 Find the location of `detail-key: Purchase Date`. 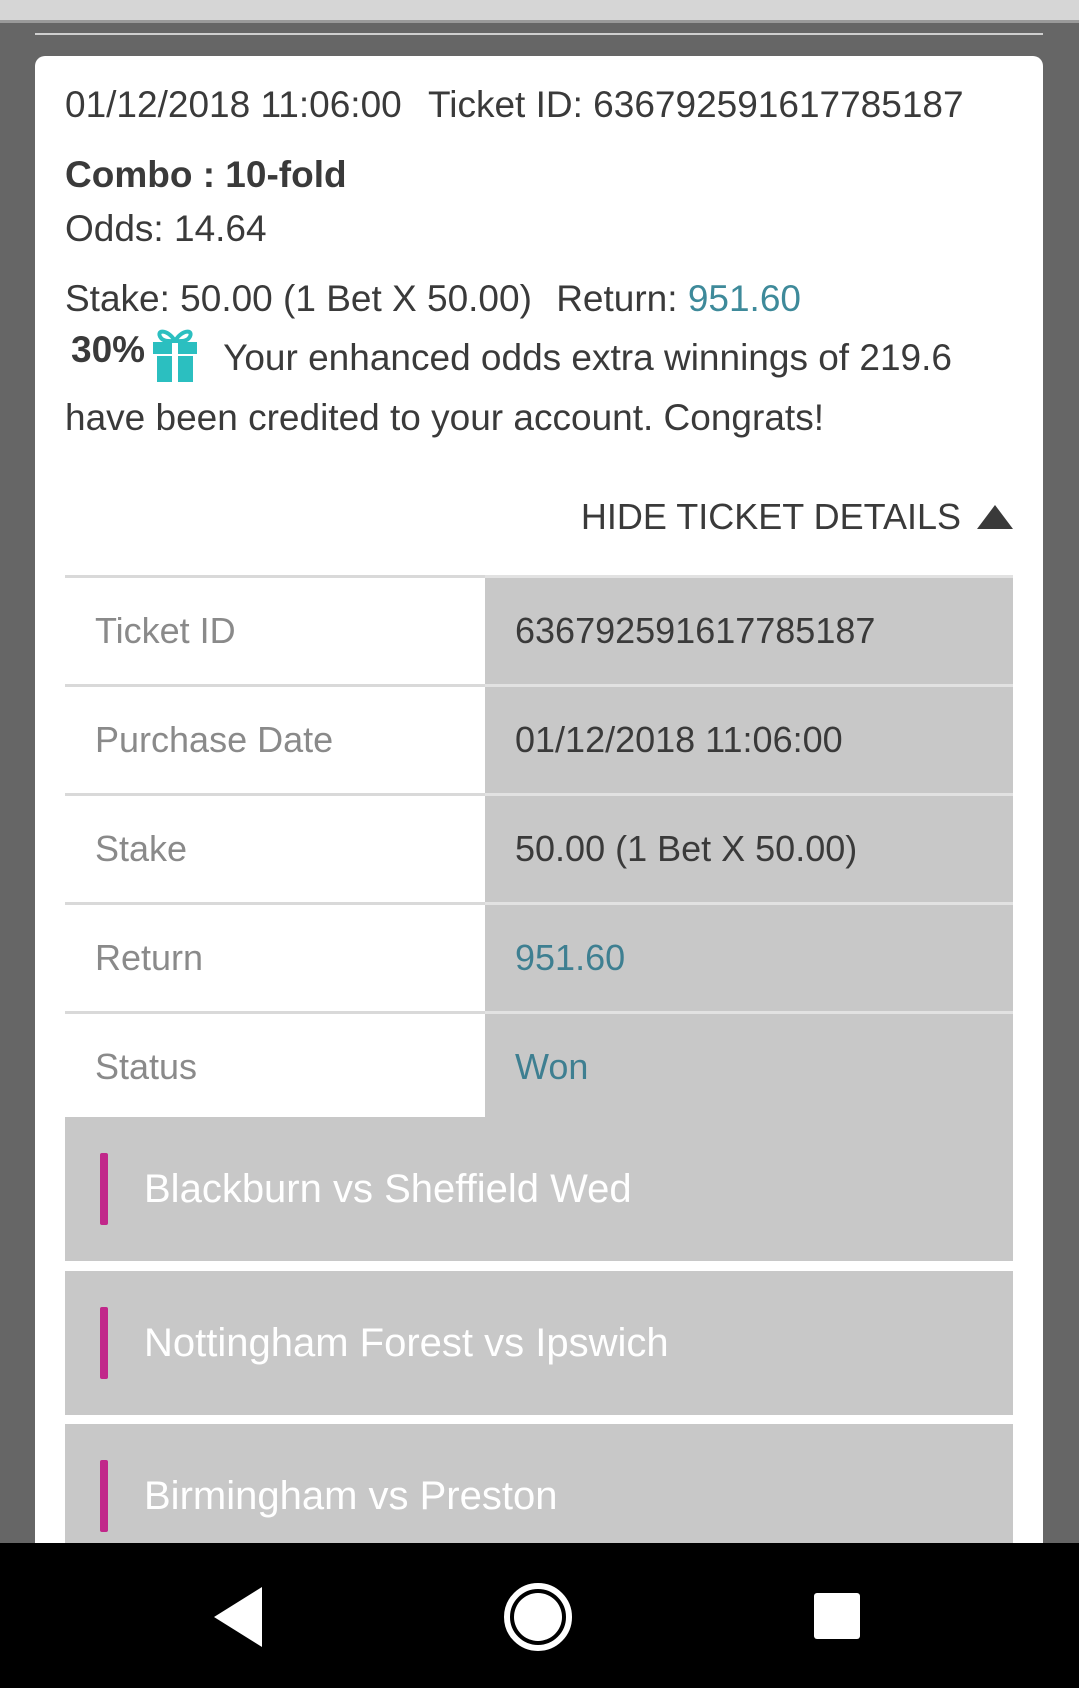

detail-key: Purchase Date is located at coordinates (275, 739).